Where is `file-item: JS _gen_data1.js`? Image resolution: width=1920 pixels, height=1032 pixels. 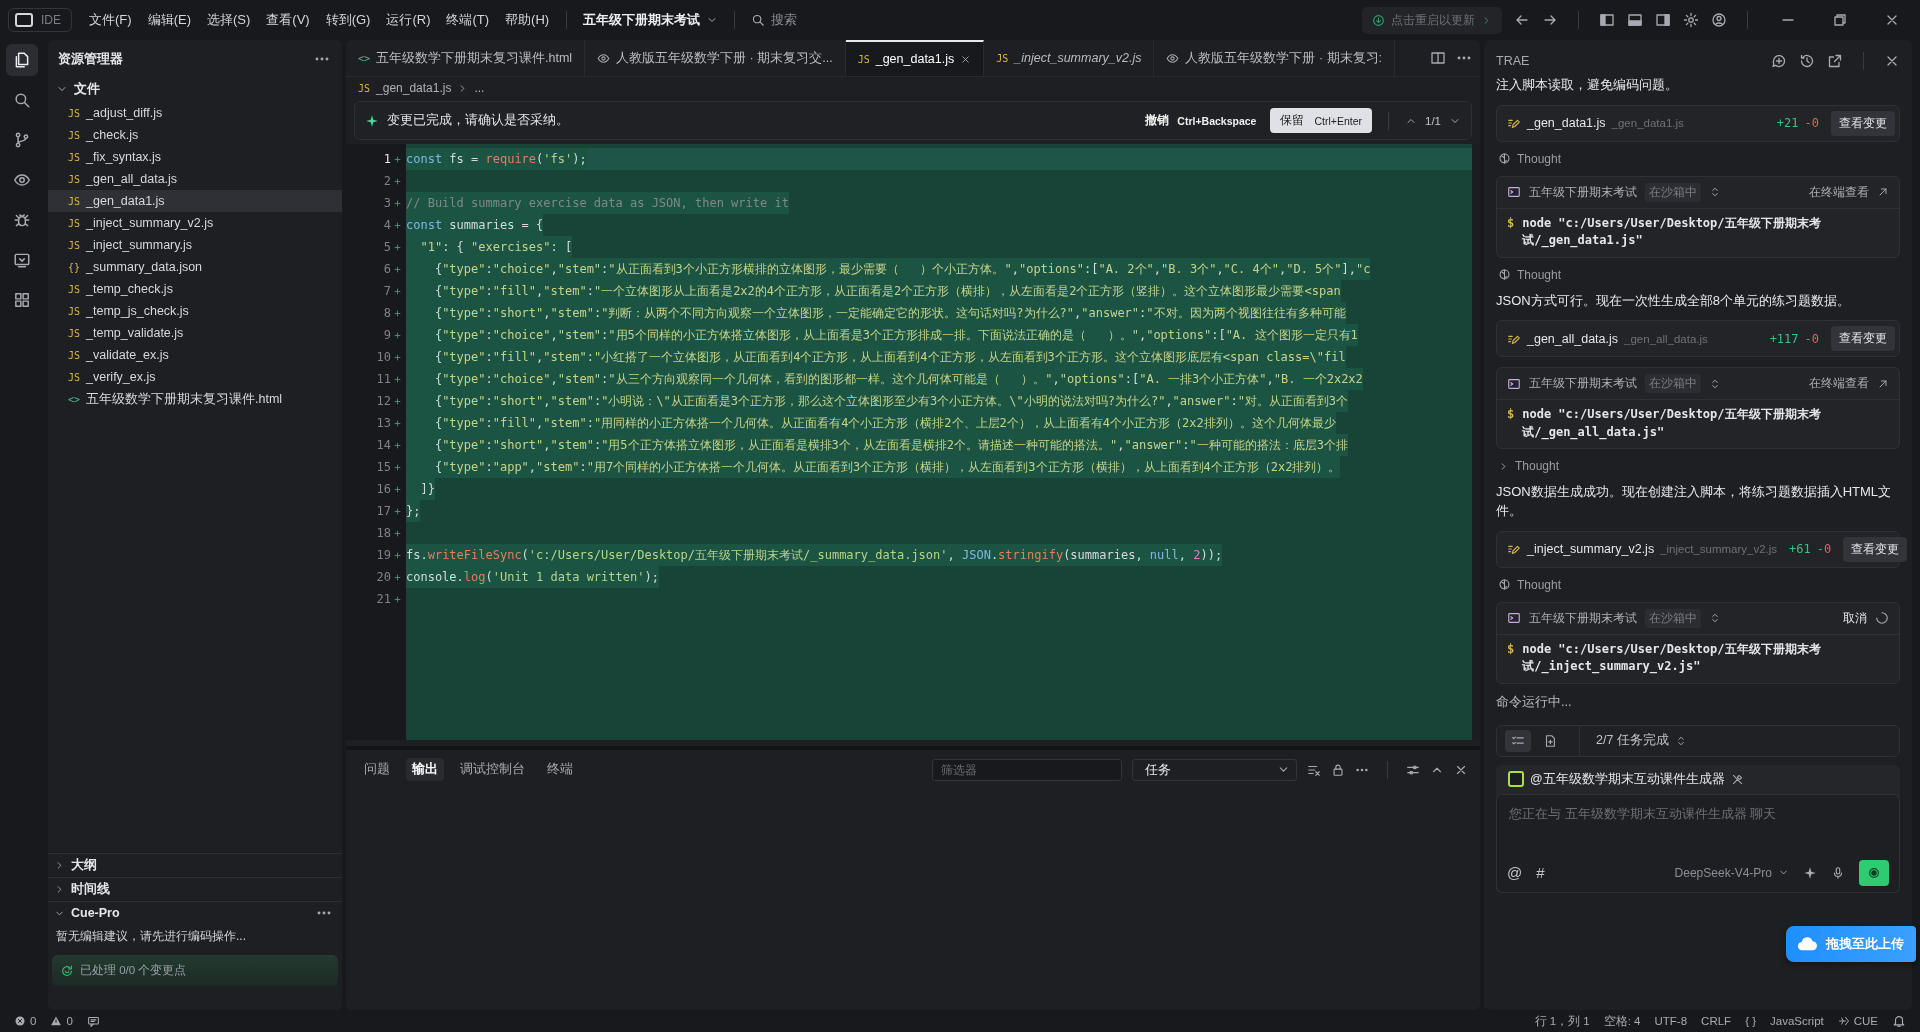 file-item: JS _gen_data1.js is located at coordinates (195, 201).